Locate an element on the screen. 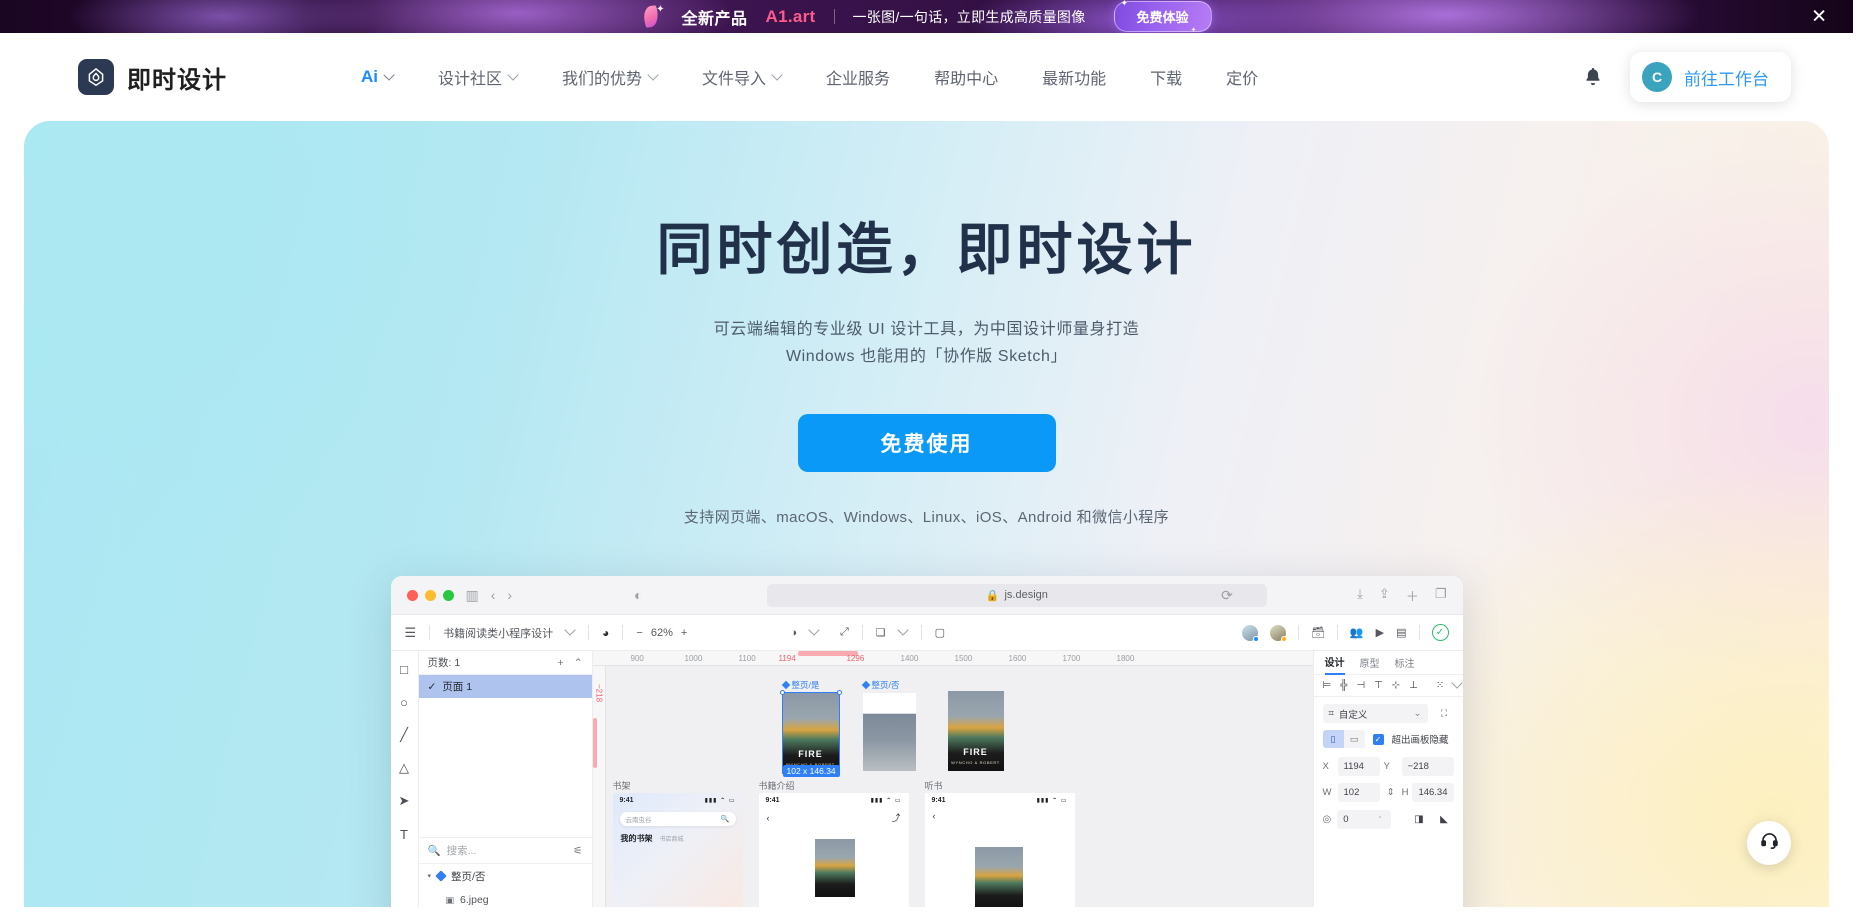 Image resolution: width=1853 pixels, height=920 pixels. link-ratio-icon: ⇕ is located at coordinates (1391, 792).